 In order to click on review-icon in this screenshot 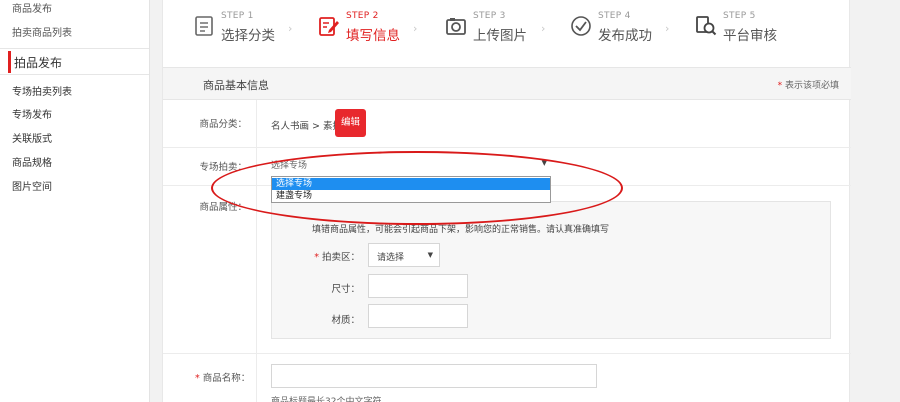, I will do `click(706, 26)`.